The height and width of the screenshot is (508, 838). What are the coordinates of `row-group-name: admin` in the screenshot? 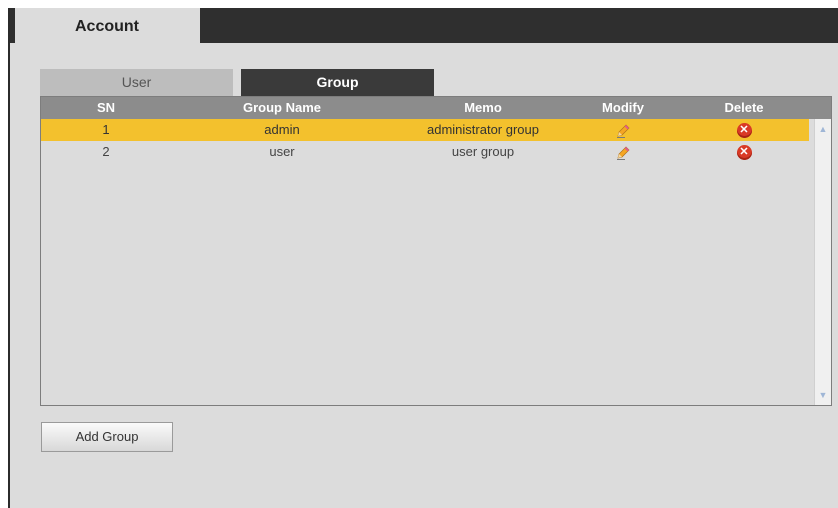 It's located at (282, 129).